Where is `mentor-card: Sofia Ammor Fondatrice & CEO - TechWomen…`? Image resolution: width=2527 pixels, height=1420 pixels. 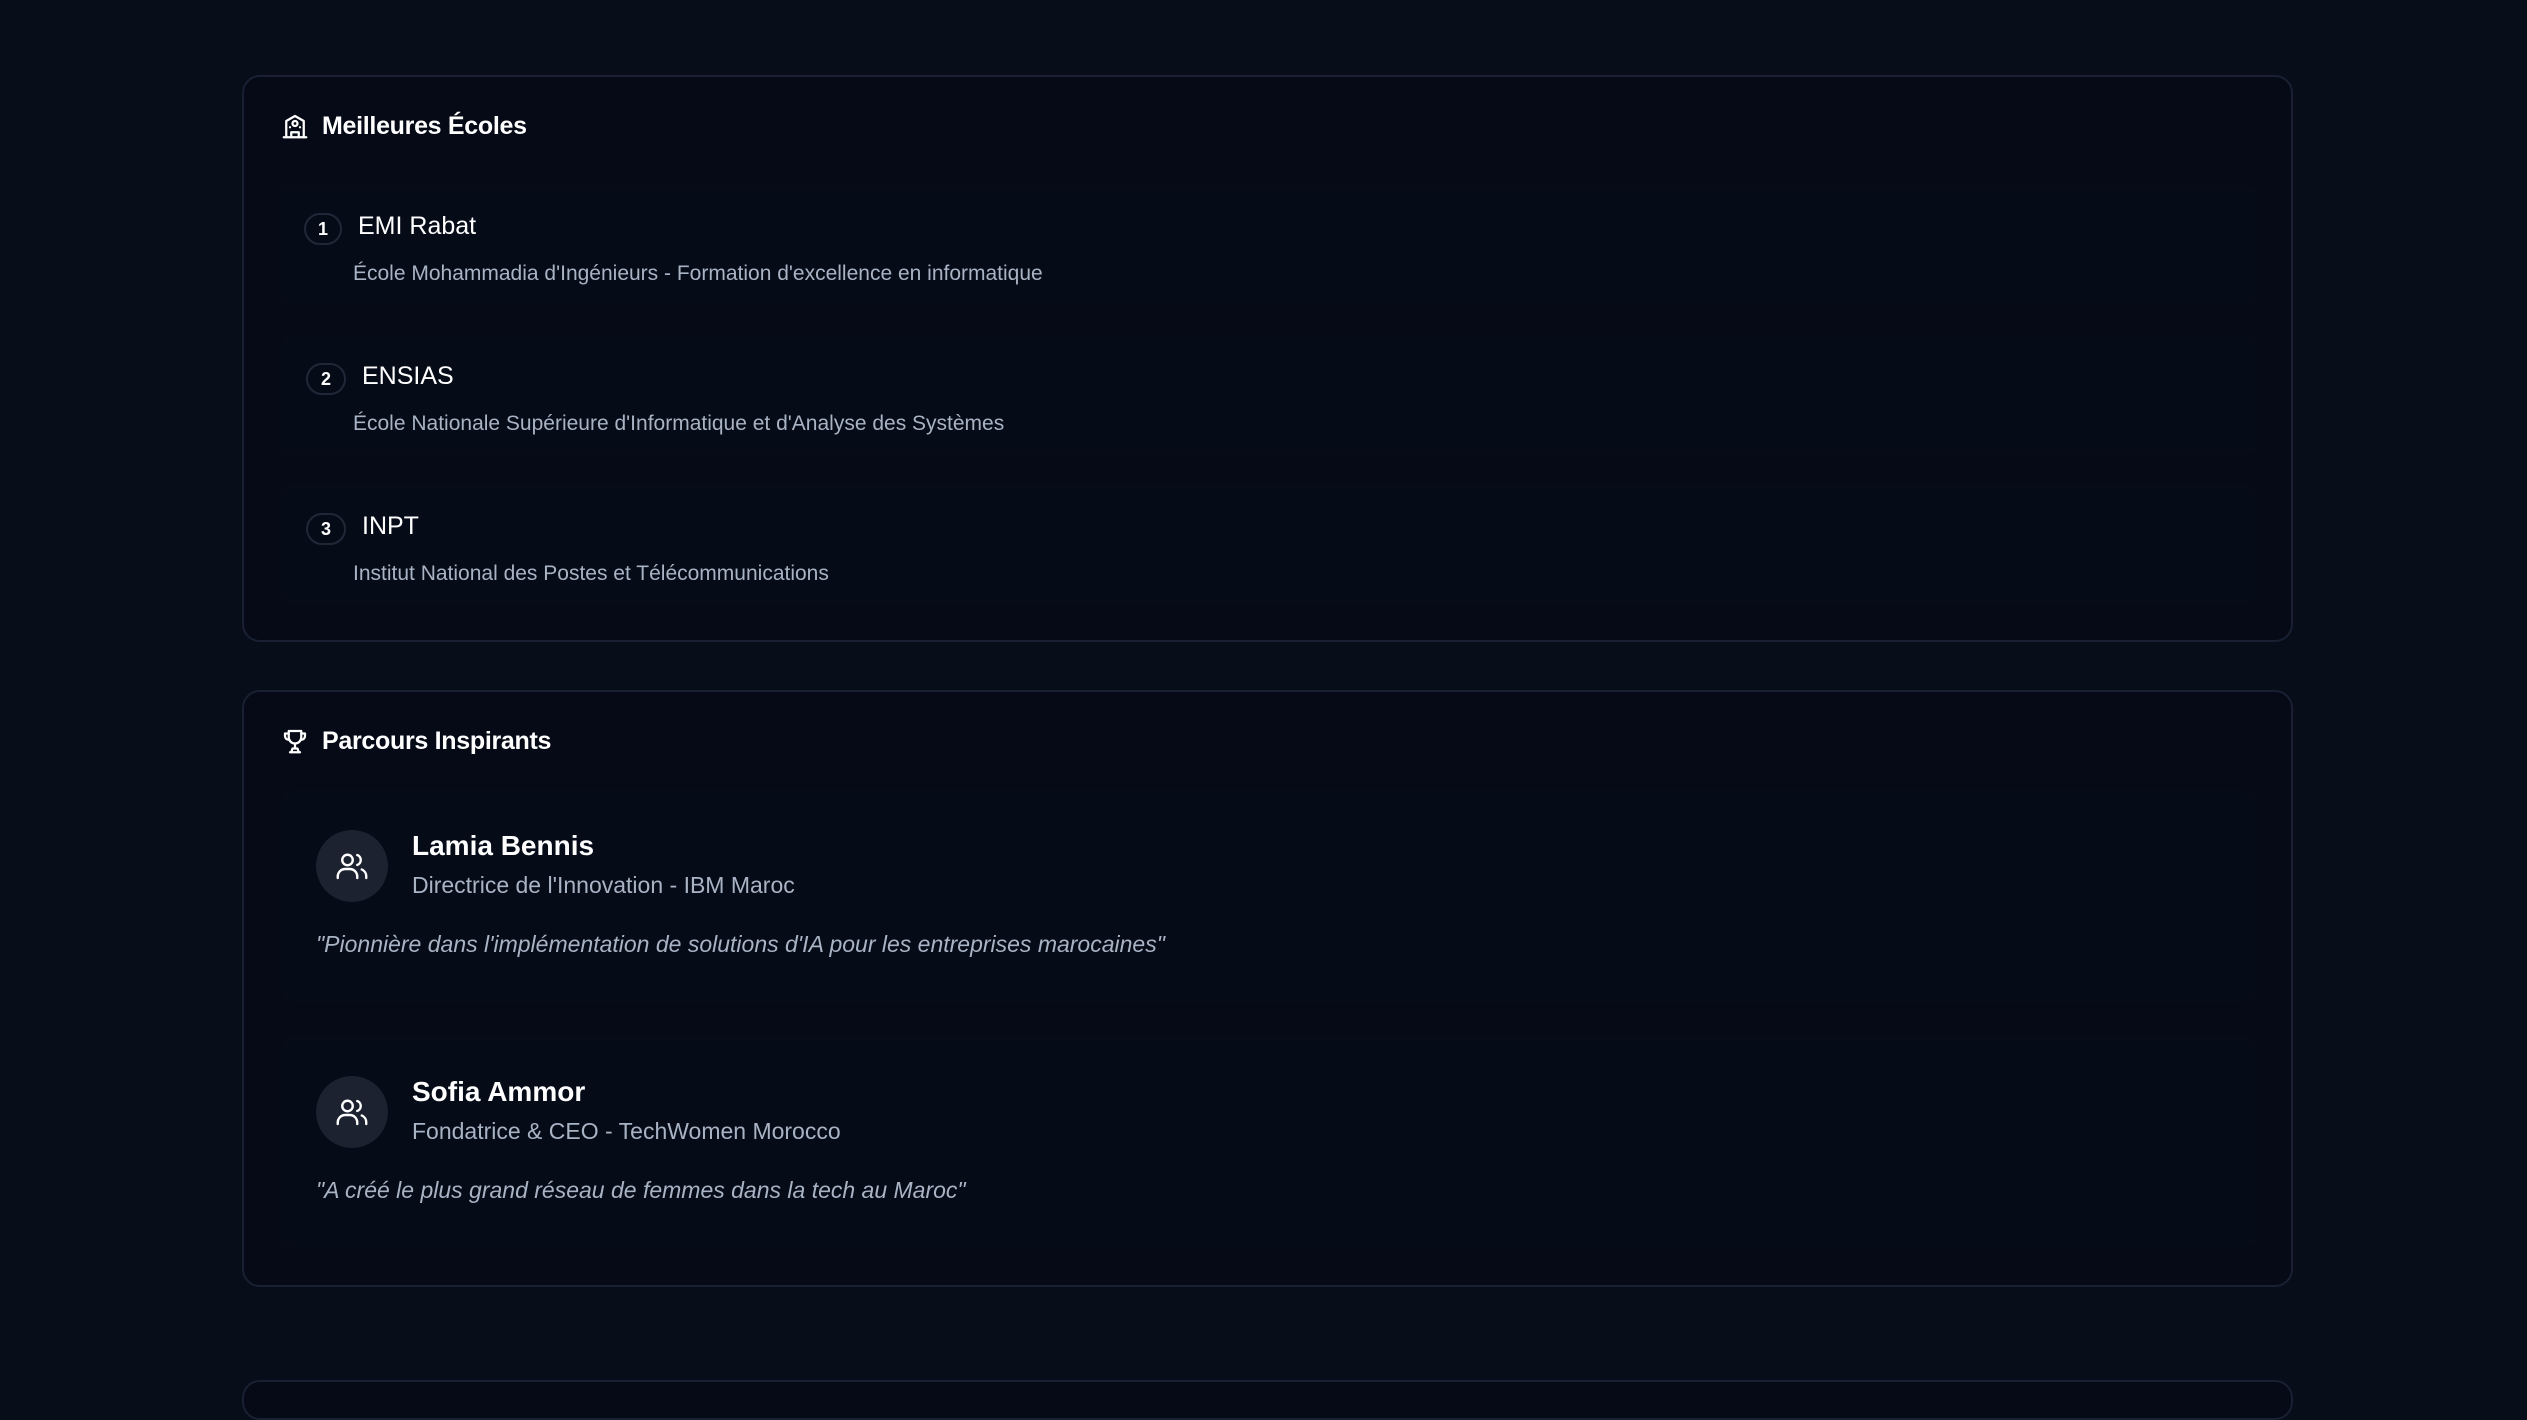 mentor-card: Sofia Ammor Fondatrice & CEO - TechWomen… is located at coordinates (1268, 1142).